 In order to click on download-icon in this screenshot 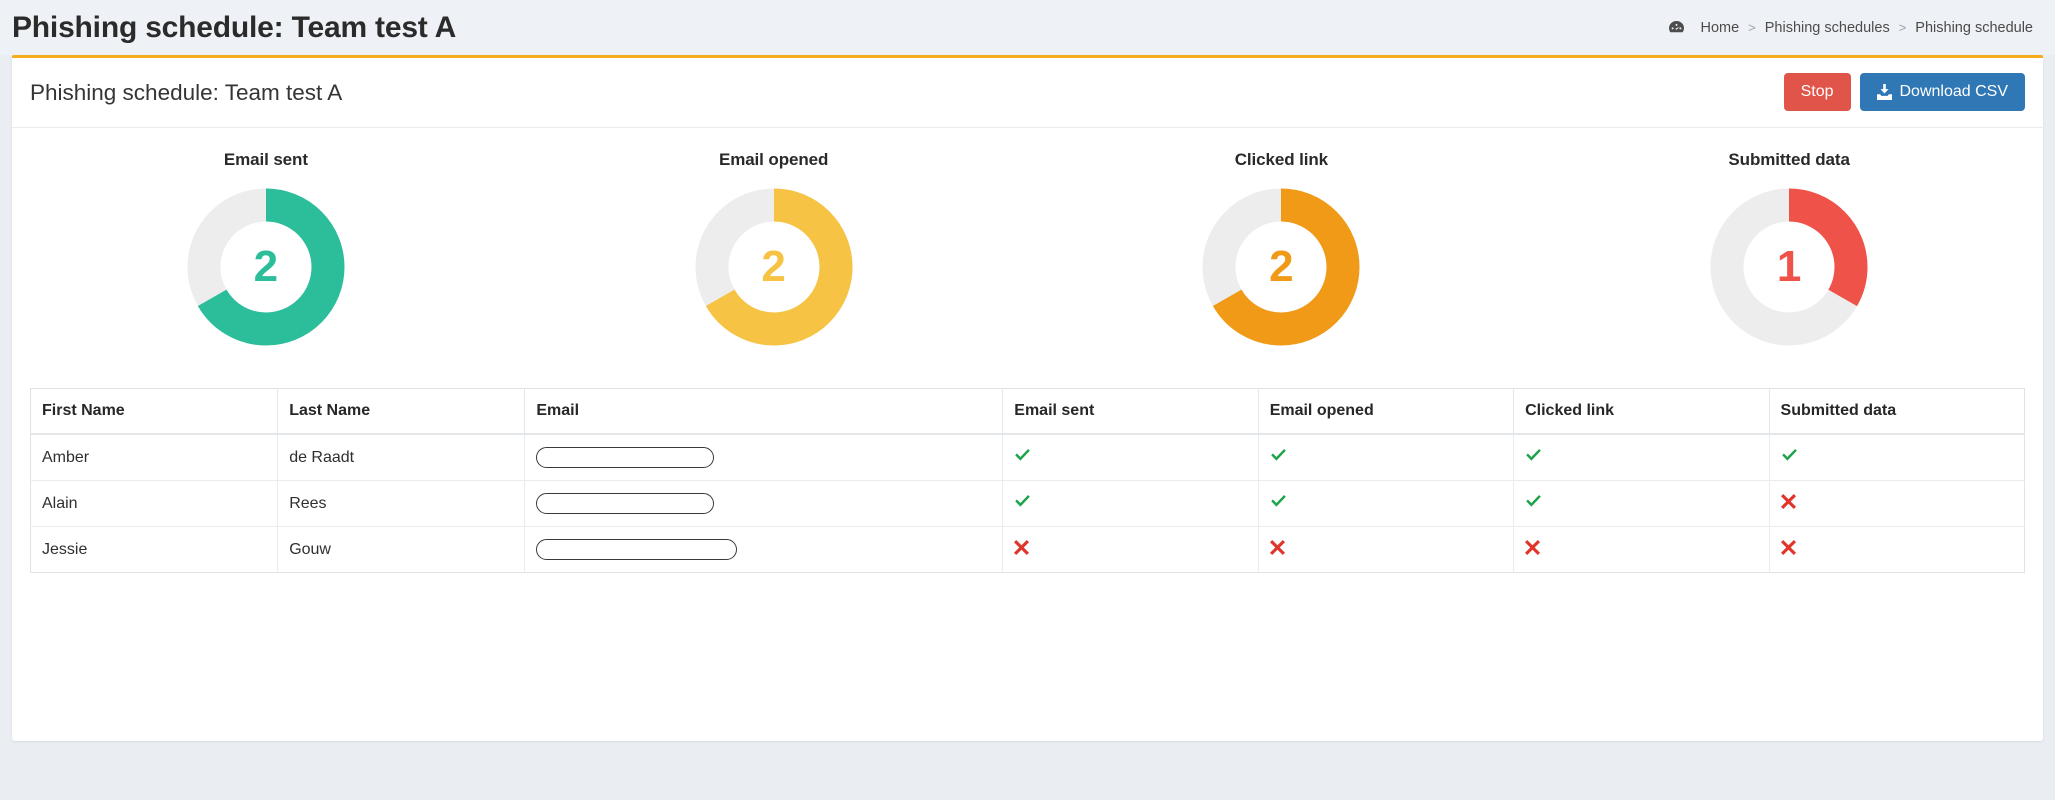, I will do `click(1884, 92)`.